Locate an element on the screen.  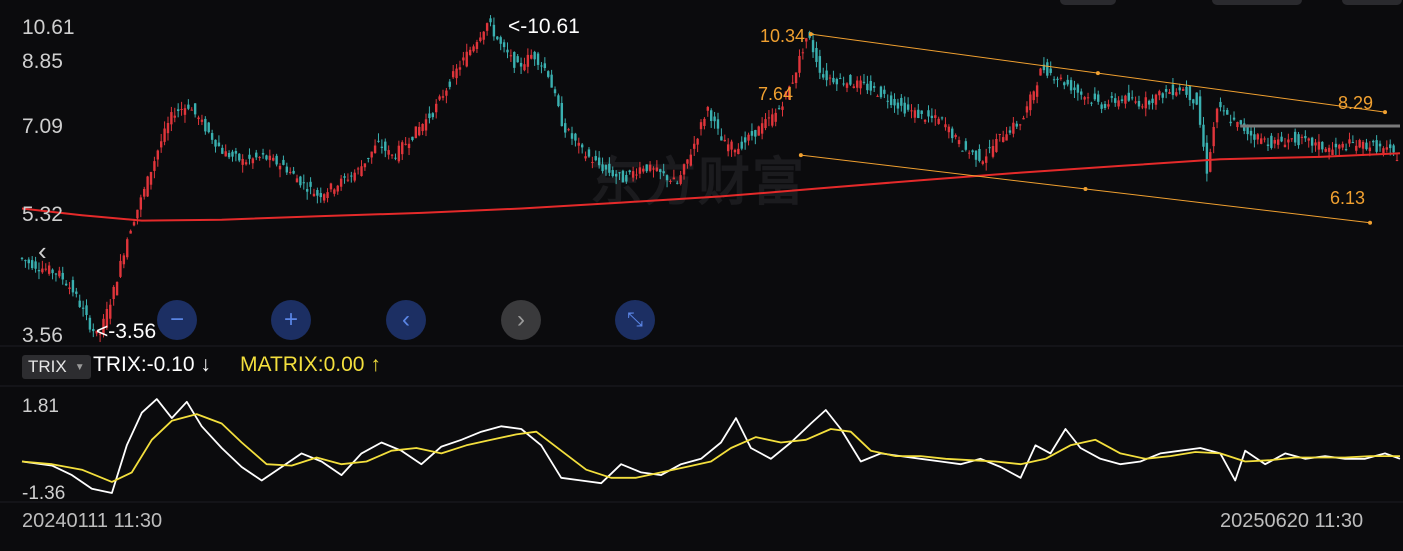
scroll-left-icon: ‹ is located at coordinates (42, 251).